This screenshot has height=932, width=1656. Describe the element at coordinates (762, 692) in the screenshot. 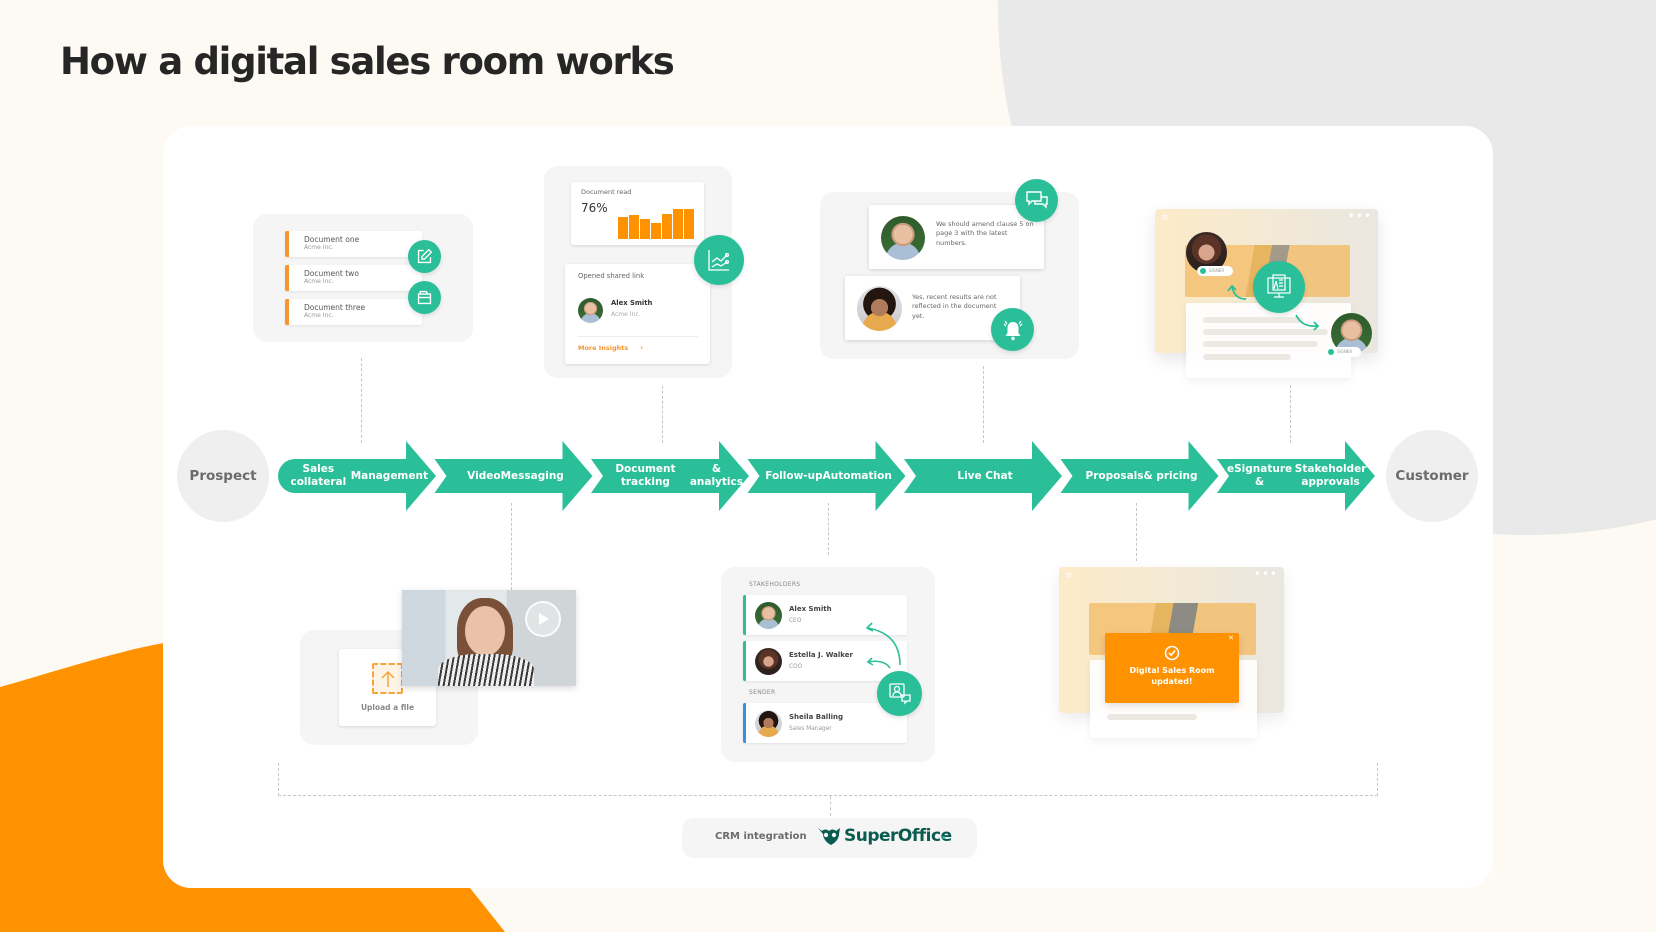

I see `sender-label: SENDER` at that location.